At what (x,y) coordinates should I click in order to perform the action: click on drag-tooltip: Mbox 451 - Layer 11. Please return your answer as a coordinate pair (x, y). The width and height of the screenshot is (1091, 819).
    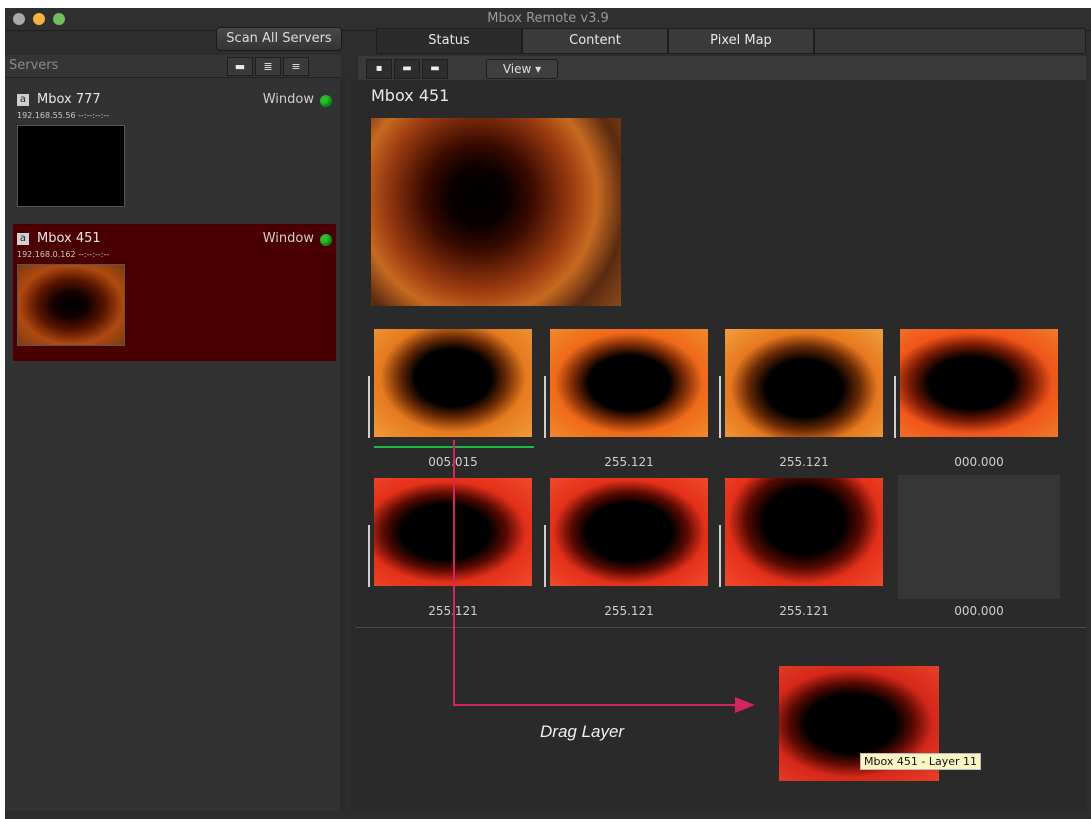
    Looking at the image, I should click on (920, 761).